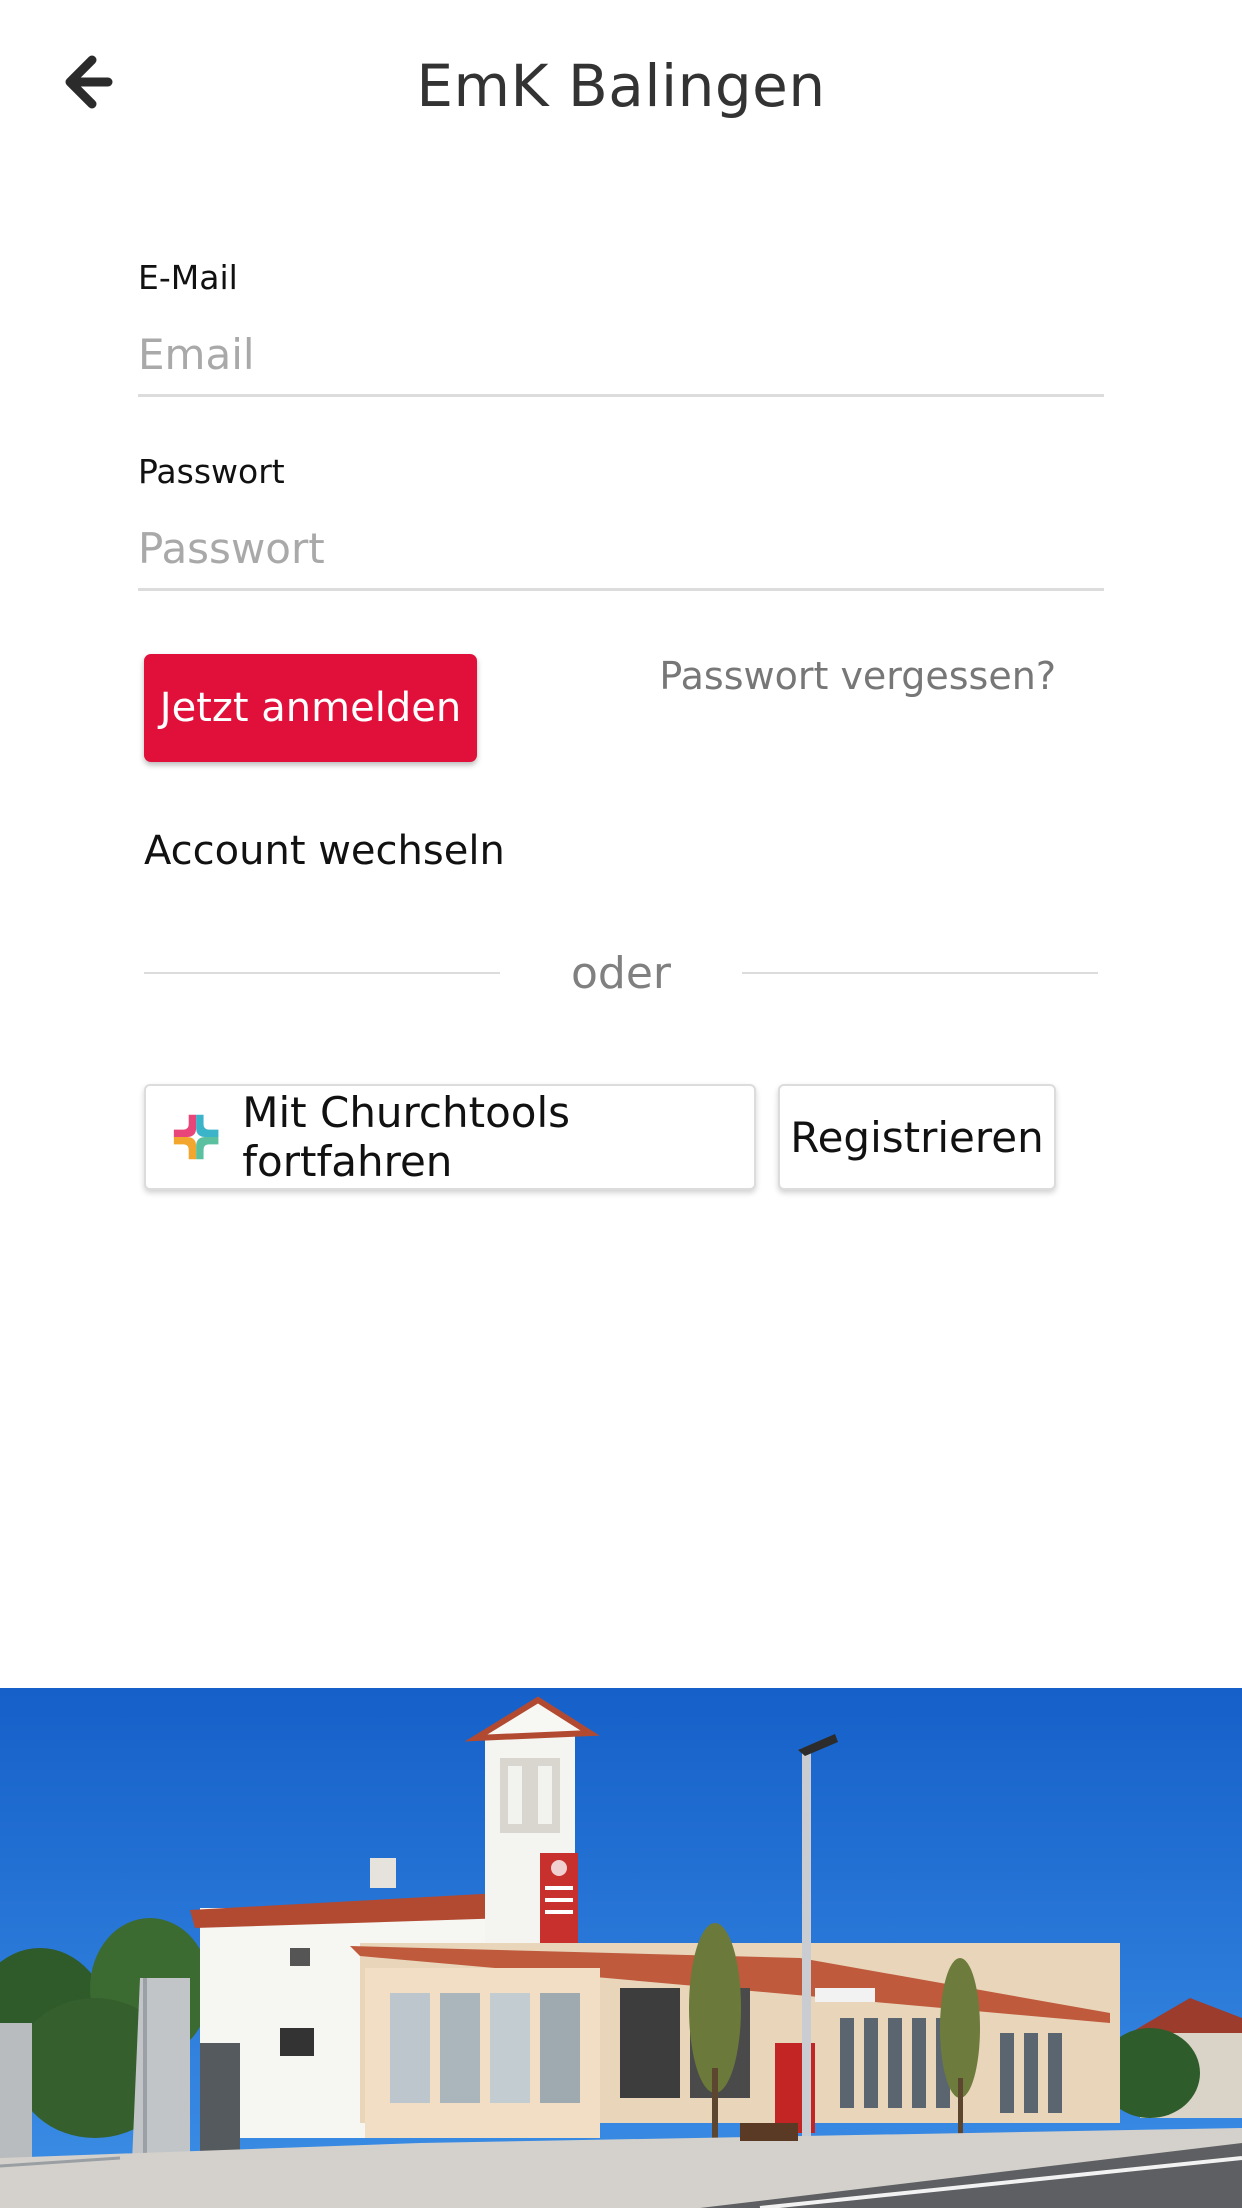  I want to click on forgot-password-link: Passwort vergessen?, so click(857, 676).